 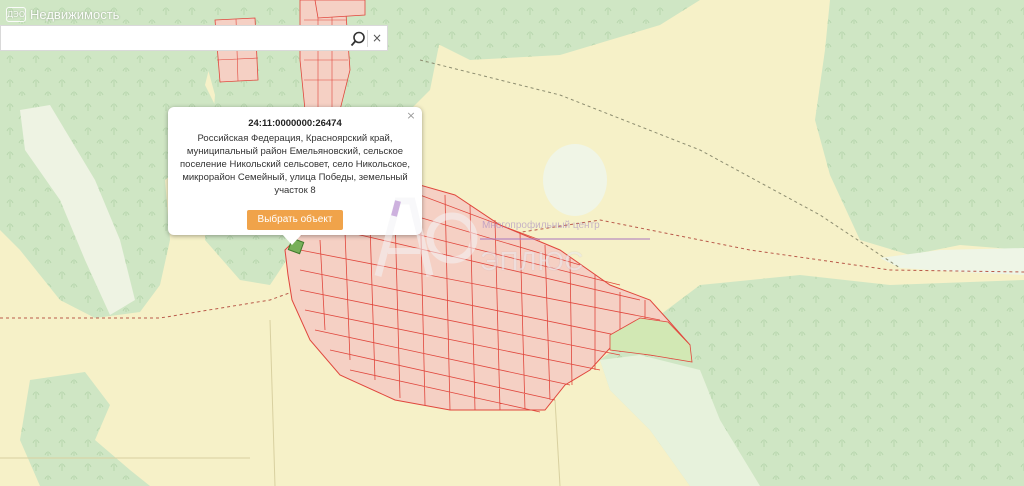 I want to click on select-object-button: Выбрать объект, so click(x=295, y=220).